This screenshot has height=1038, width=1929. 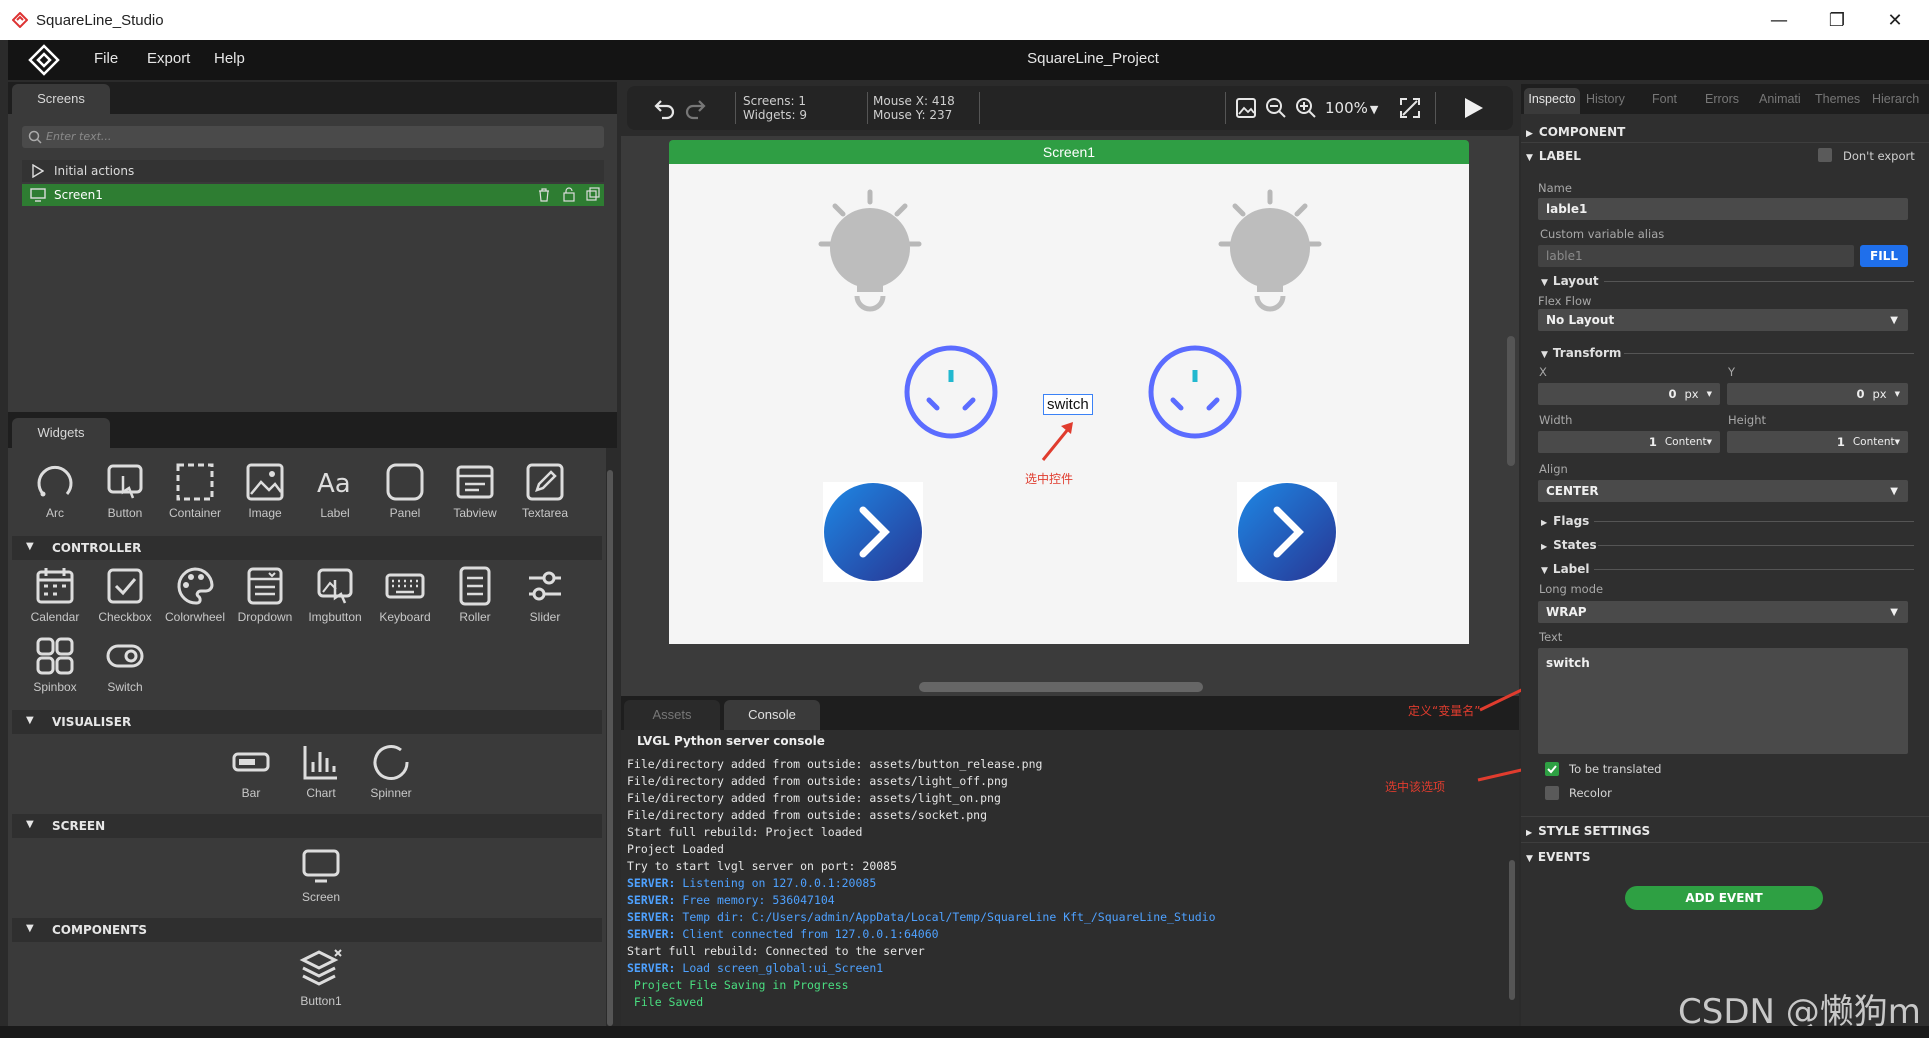 What do you see at coordinates (1605, 99) in the screenshot?
I see `tab-history: History` at bounding box center [1605, 99].